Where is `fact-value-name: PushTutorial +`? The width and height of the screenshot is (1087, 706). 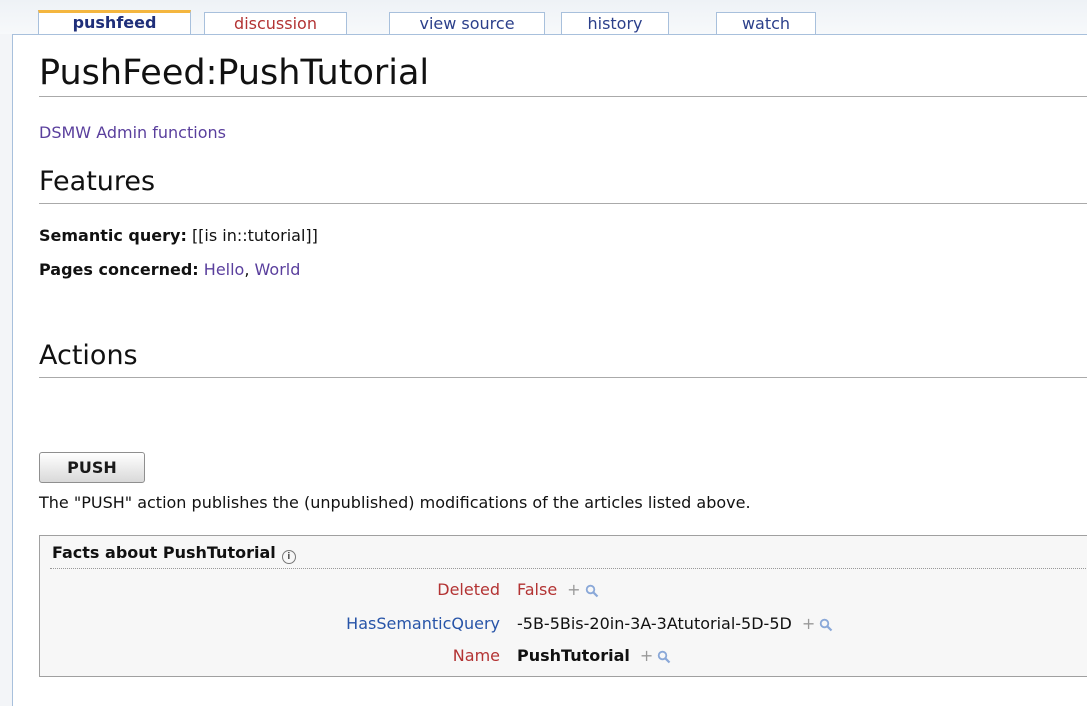 fact-value-name: PushTutorial + is located at coordinates (594, 655).